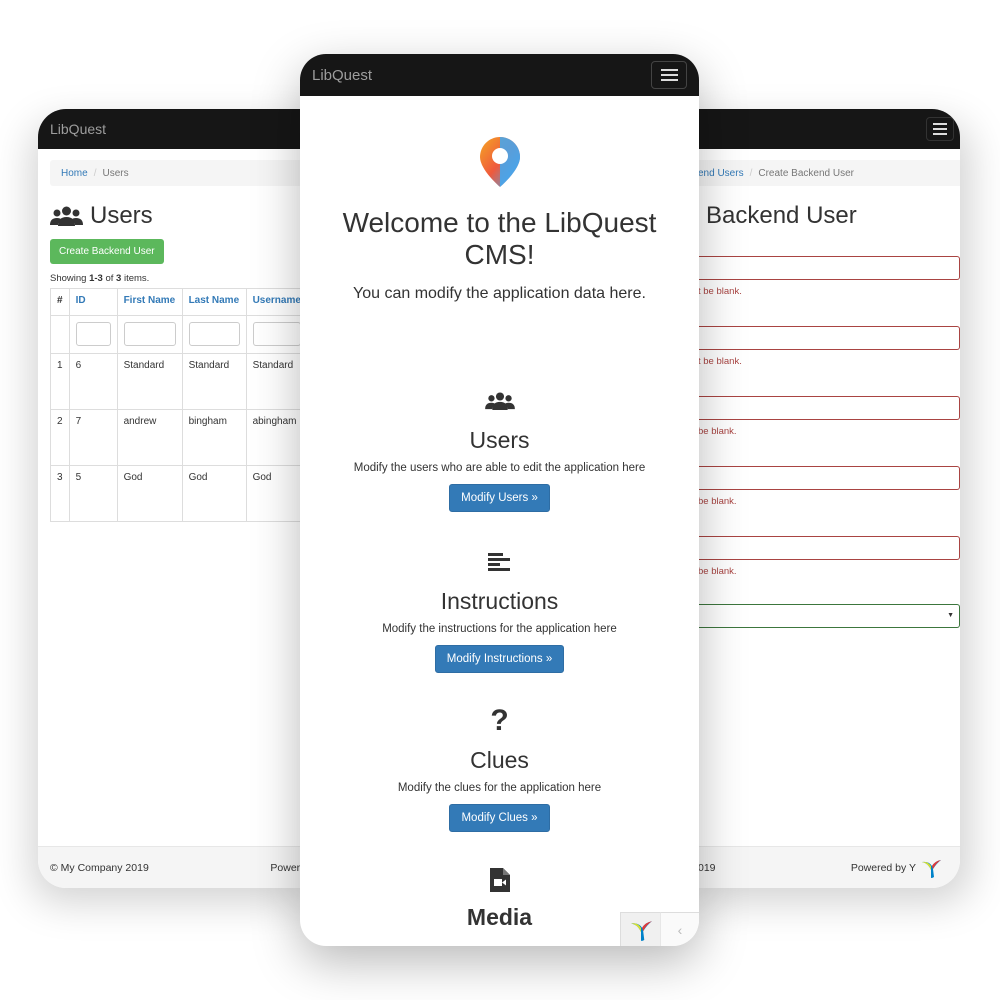 The width and height of the screenshot is (1000, 1000). Describe the element at coordinates (184, 278) in the screenshot. I see `table-summary: Showing 1-3 of 3 items.` at that location.